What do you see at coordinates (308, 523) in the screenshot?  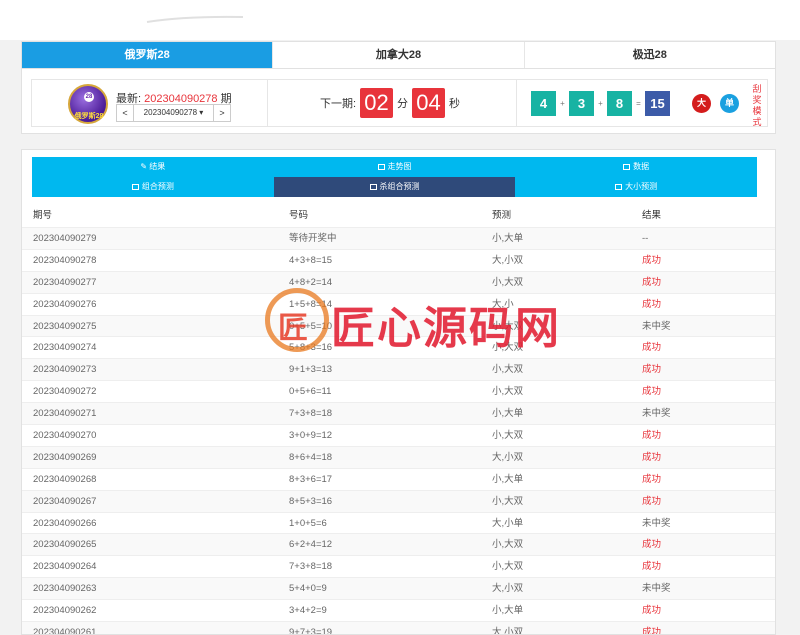 I see `numbers-cell: 1+0+5=6` at bounding box center [308, 523].